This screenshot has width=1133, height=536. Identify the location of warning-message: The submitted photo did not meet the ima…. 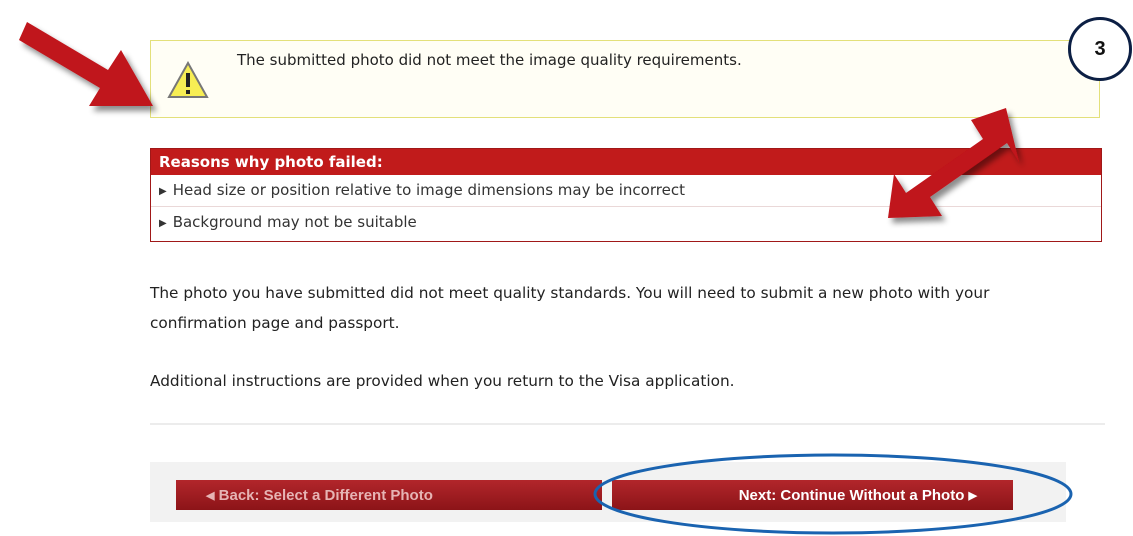
(489, 60).